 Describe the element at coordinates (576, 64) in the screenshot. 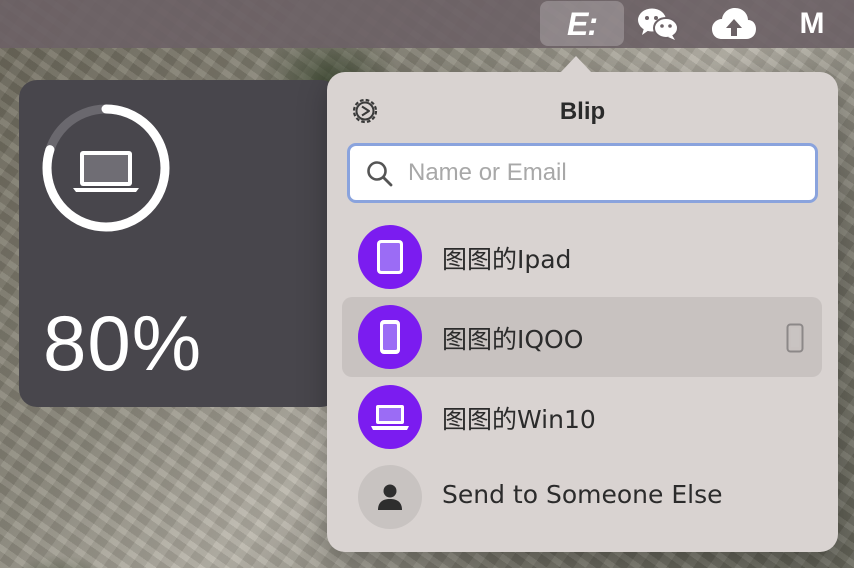

I see `popover-arrow` at that location.